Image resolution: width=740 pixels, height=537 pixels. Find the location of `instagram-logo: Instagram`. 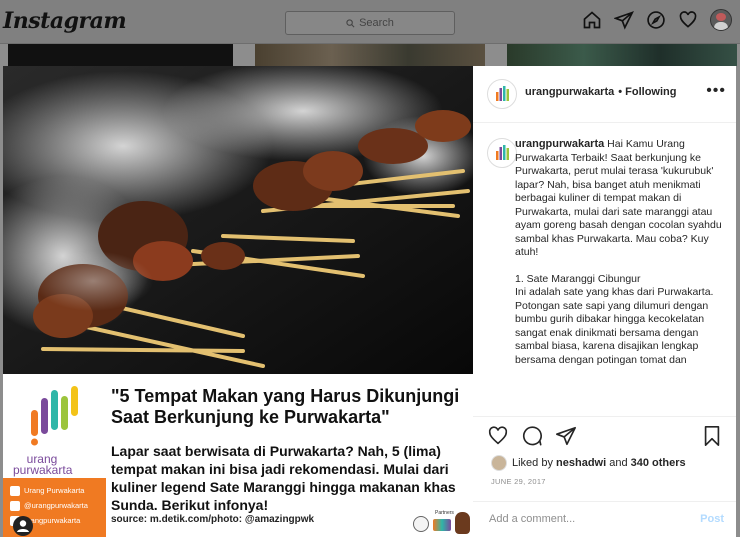

instagram-logo: Instagram is located at coordinates (65, 21).